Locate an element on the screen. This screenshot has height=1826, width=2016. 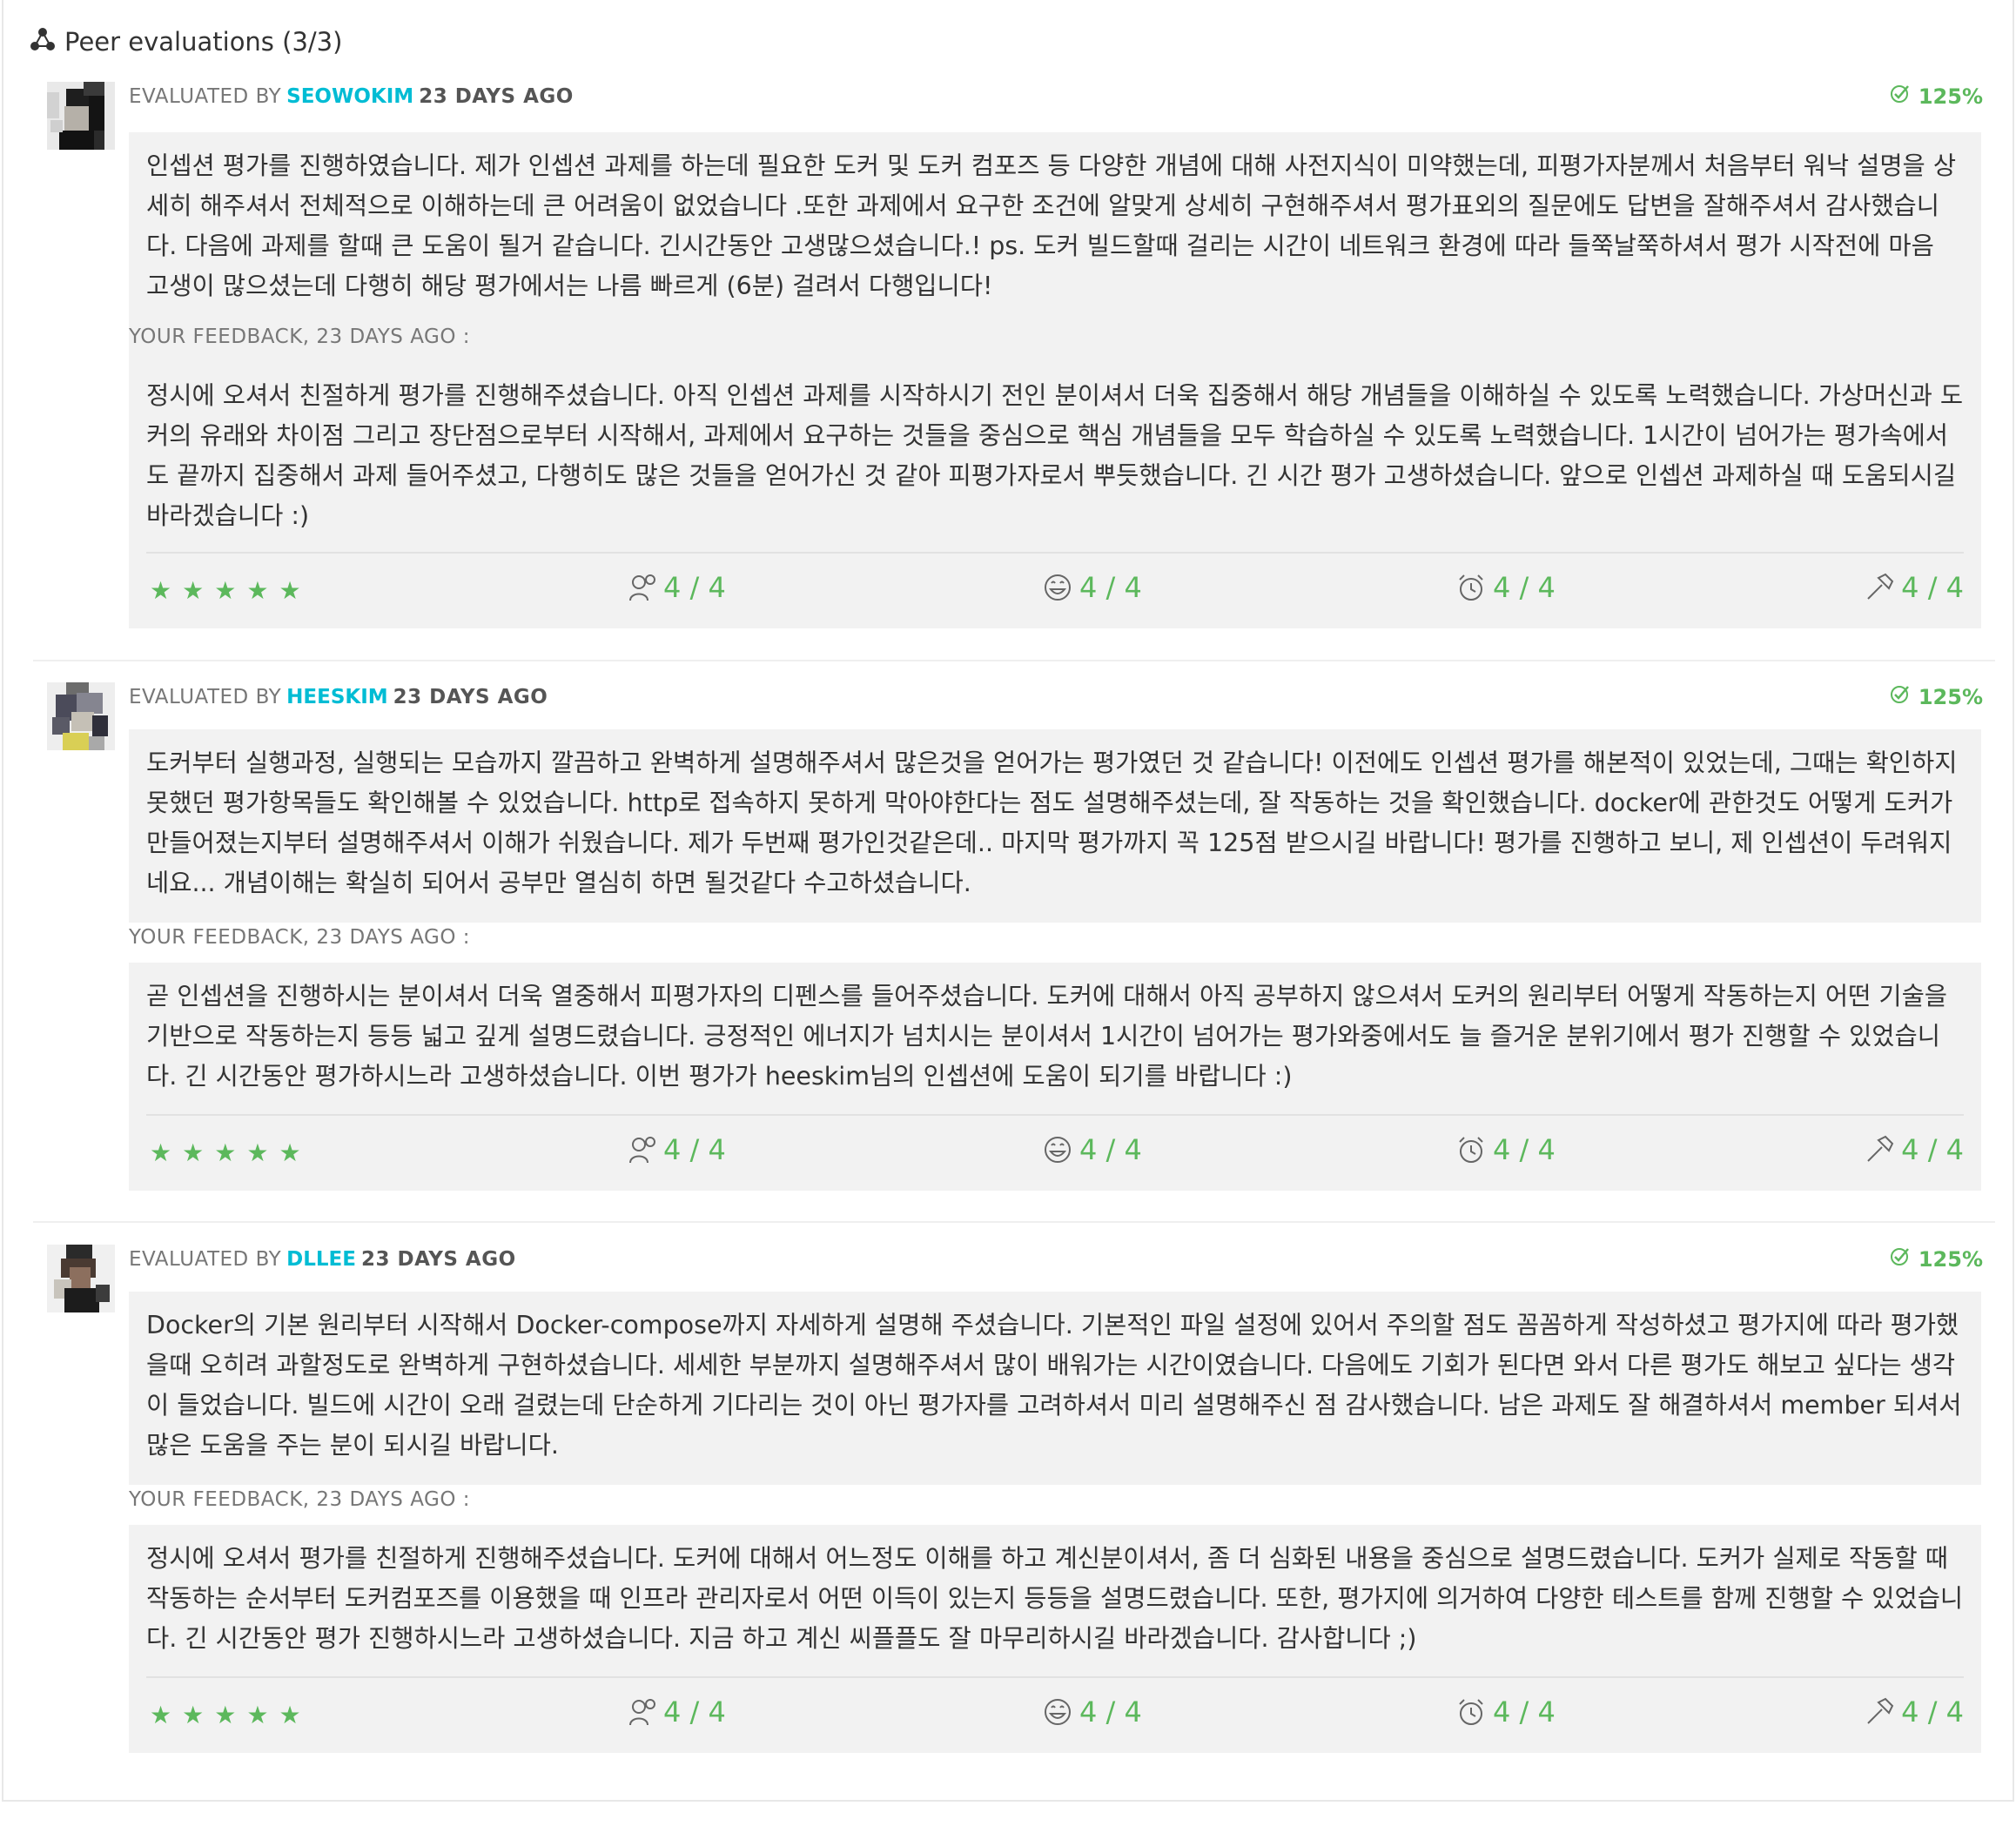
evaluation-meta: EVALUATED BY SEOWOKIM 23 DAYS AGO is located at coordinates (351, 96).